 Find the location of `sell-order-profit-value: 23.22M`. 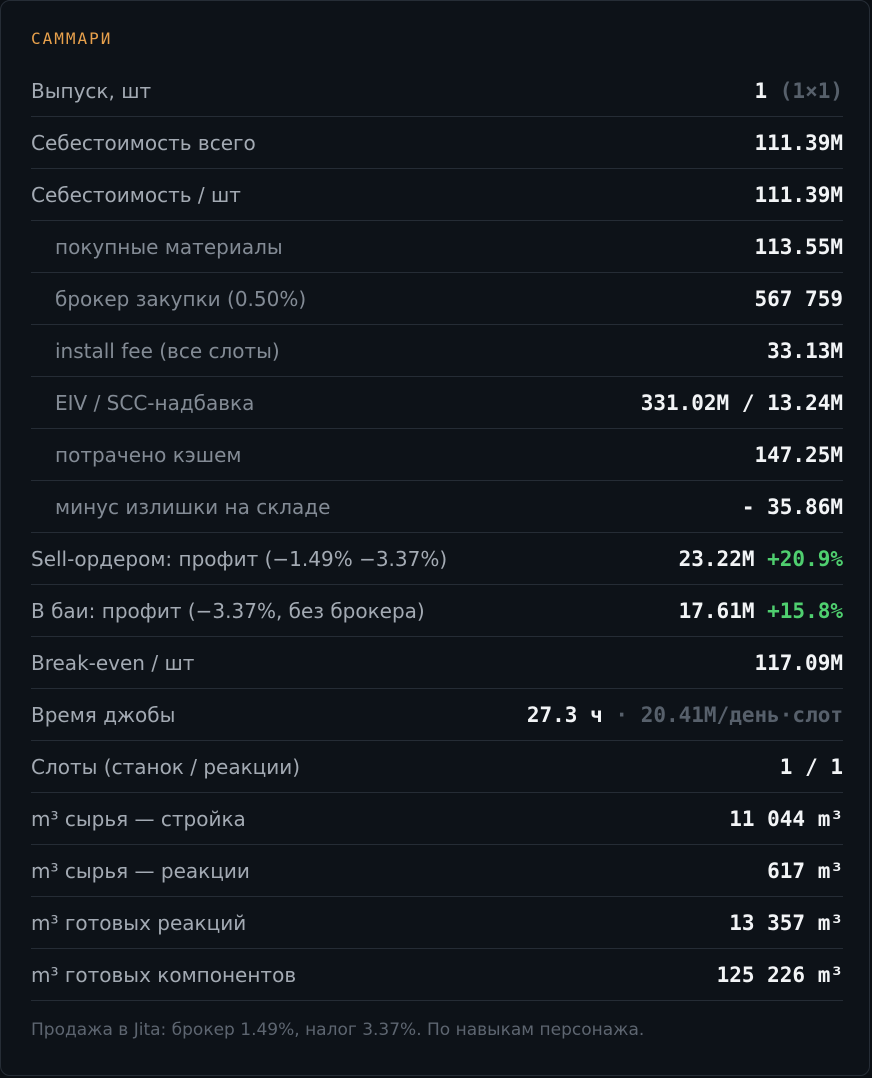

sell-order-profit-value: 23.22M is located at coordinates (716, 558).